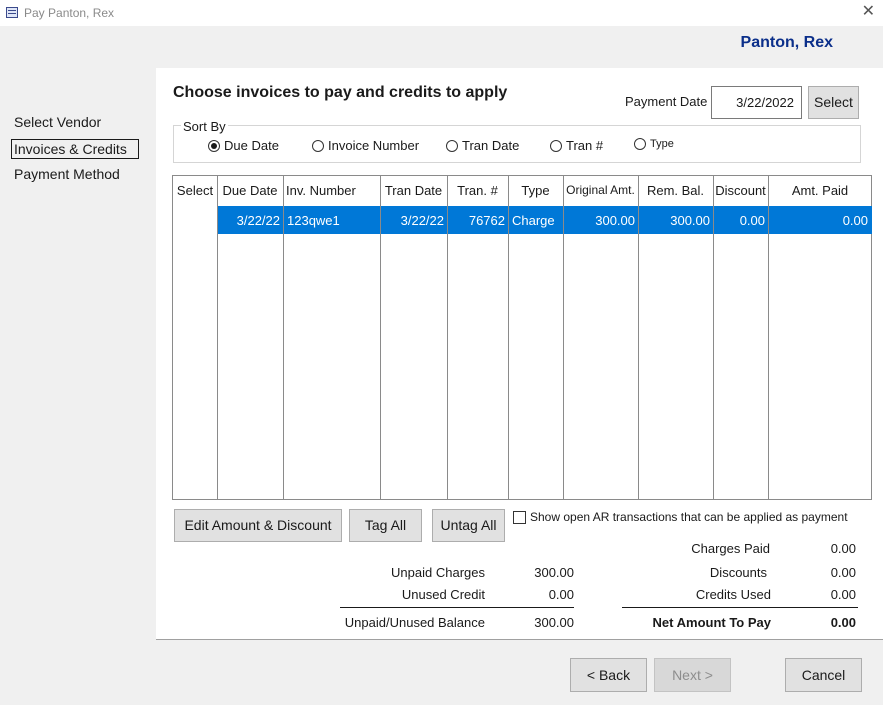 The height and width of the screenshot is (705, 883). What do you see at coordinates (608, 675) in the screenshot?
I see `back-button: < Back` at bounding box center [608, 675].